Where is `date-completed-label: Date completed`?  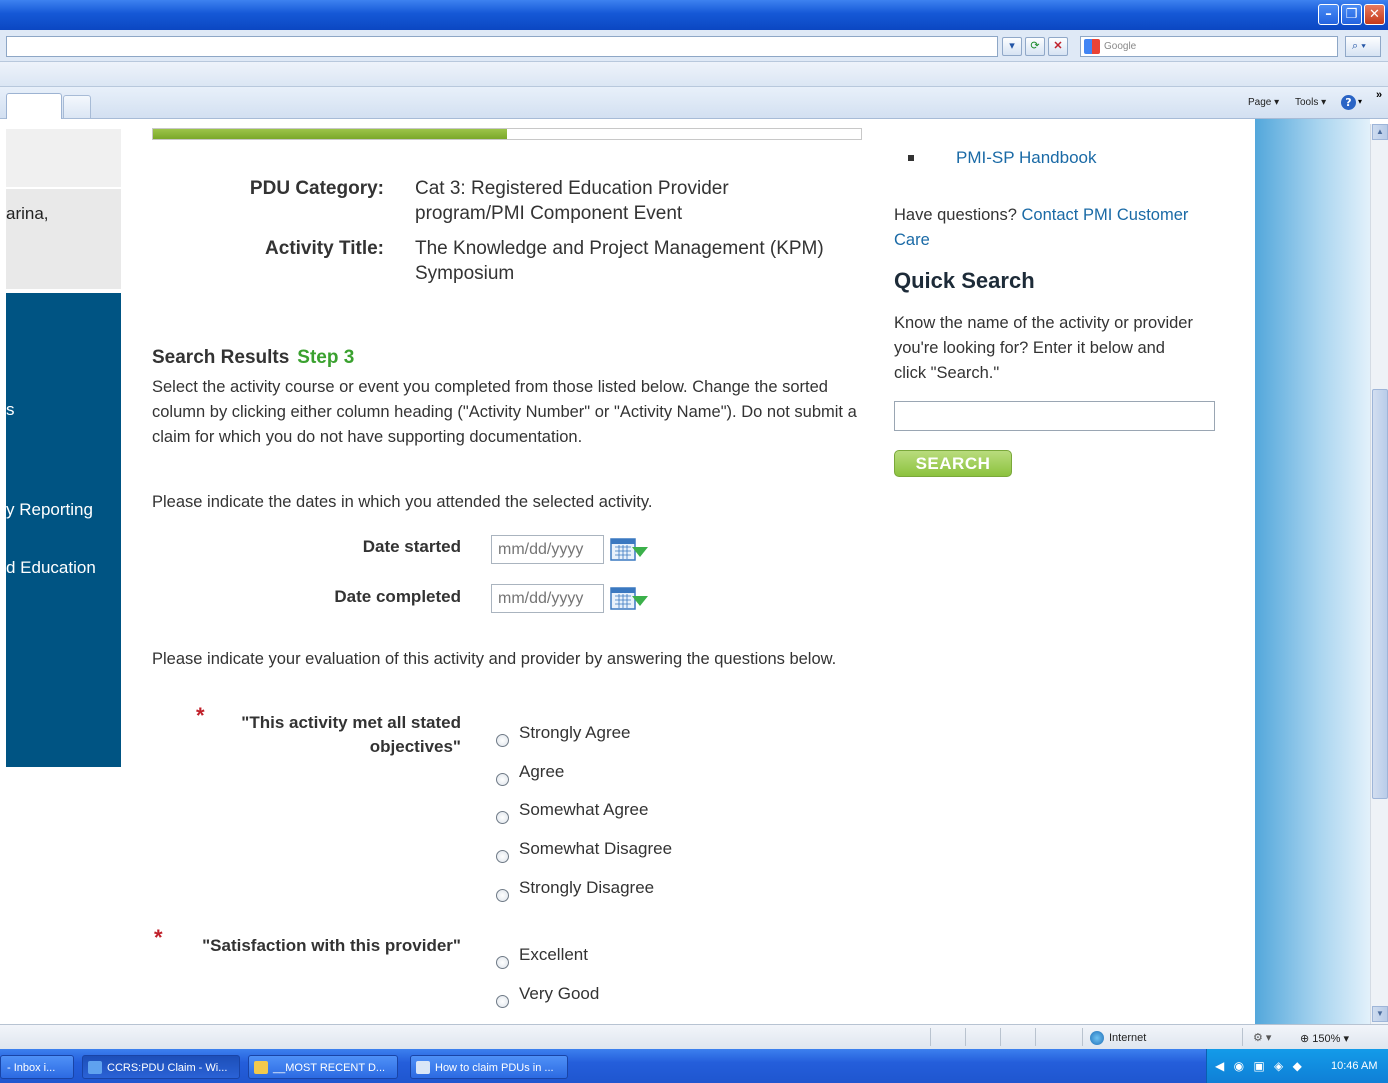
date-completed-label: Date completed is located at coordinates (397, 596).